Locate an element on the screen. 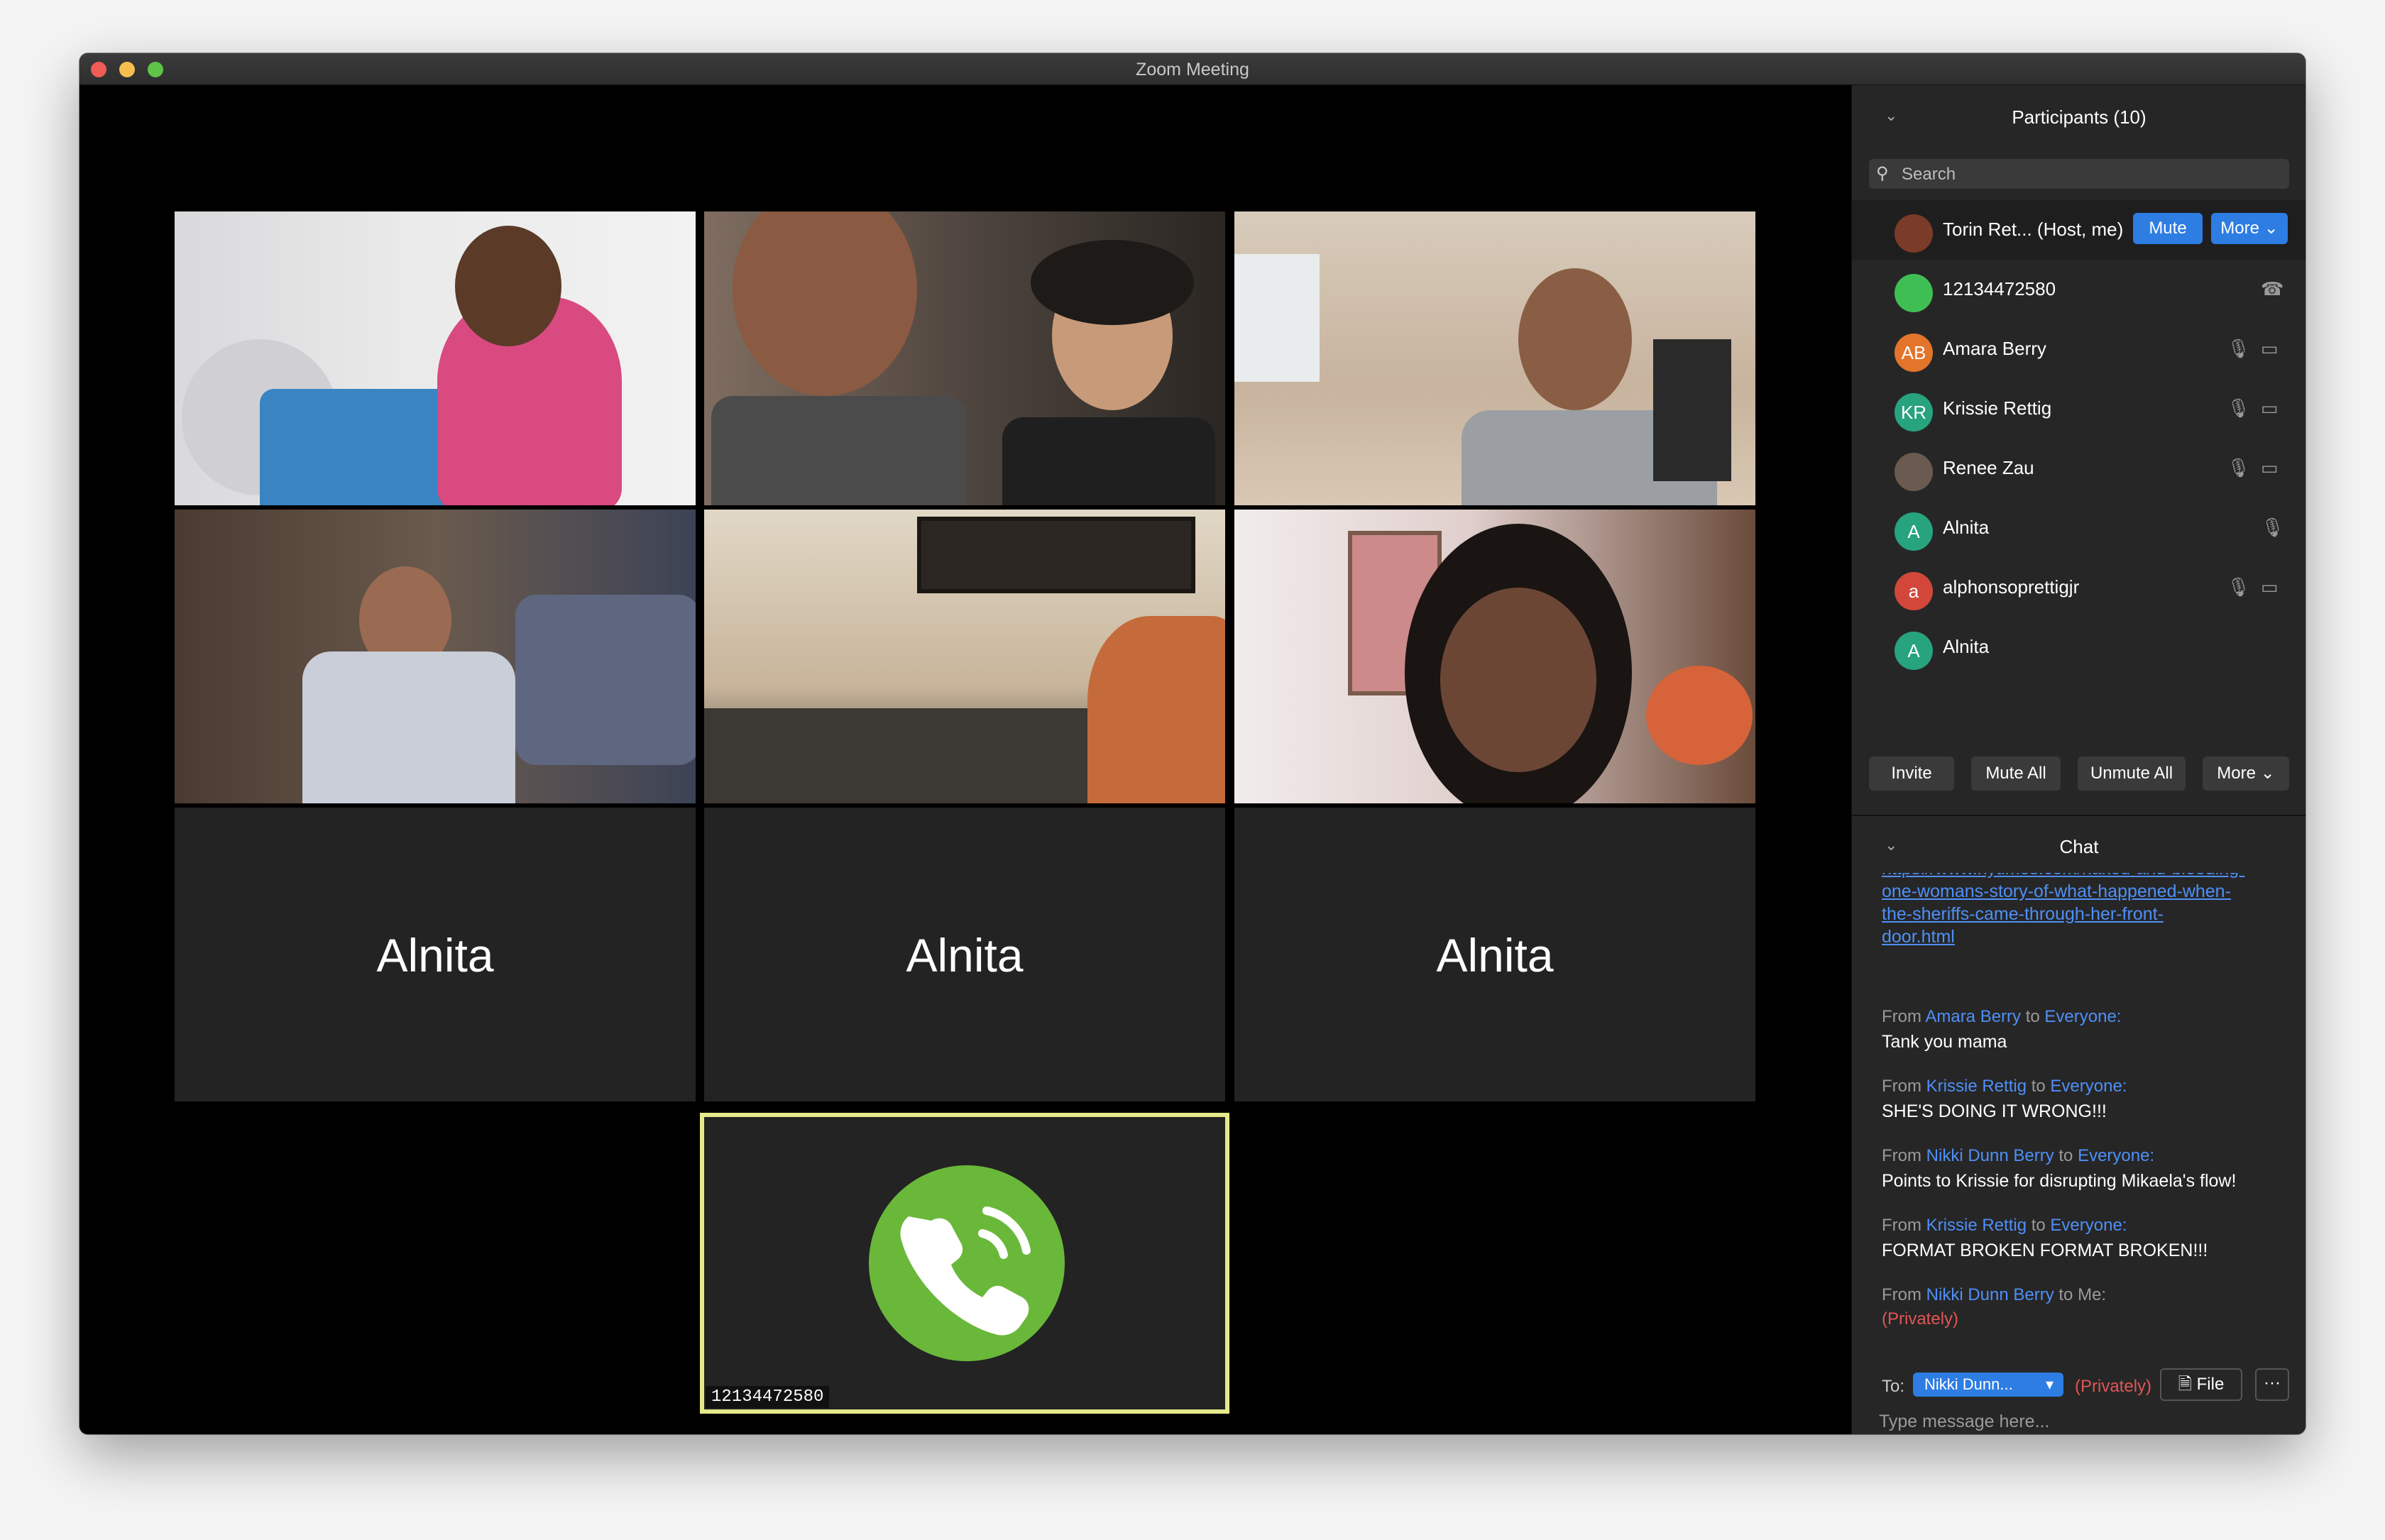  participant-row-host: Torin Ret... (Host, me) Mute More ⌄ is located at coordinates (2079, 230).